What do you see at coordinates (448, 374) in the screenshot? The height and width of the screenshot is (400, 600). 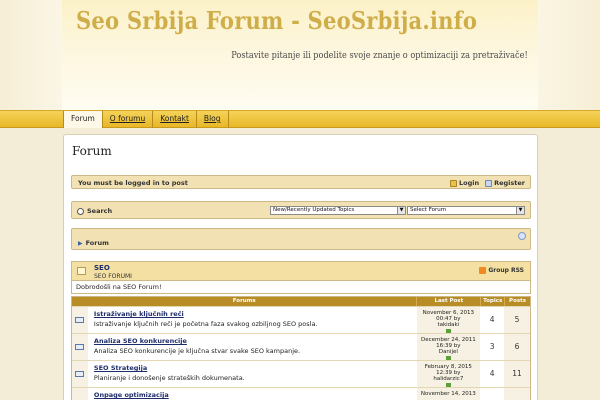 I see `last-post-cell: February 8, 2015 12:39 by halidarzic7` at bounding box center [448, 374].